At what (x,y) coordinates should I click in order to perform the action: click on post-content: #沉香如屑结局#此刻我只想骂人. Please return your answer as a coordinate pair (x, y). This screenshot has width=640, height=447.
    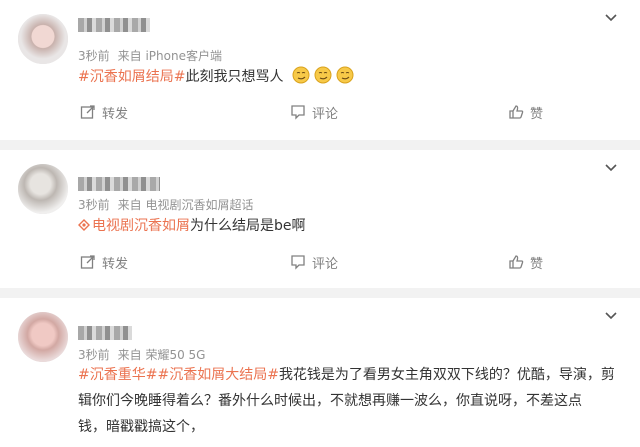
    Looking at the image, I should click on (349, 77).